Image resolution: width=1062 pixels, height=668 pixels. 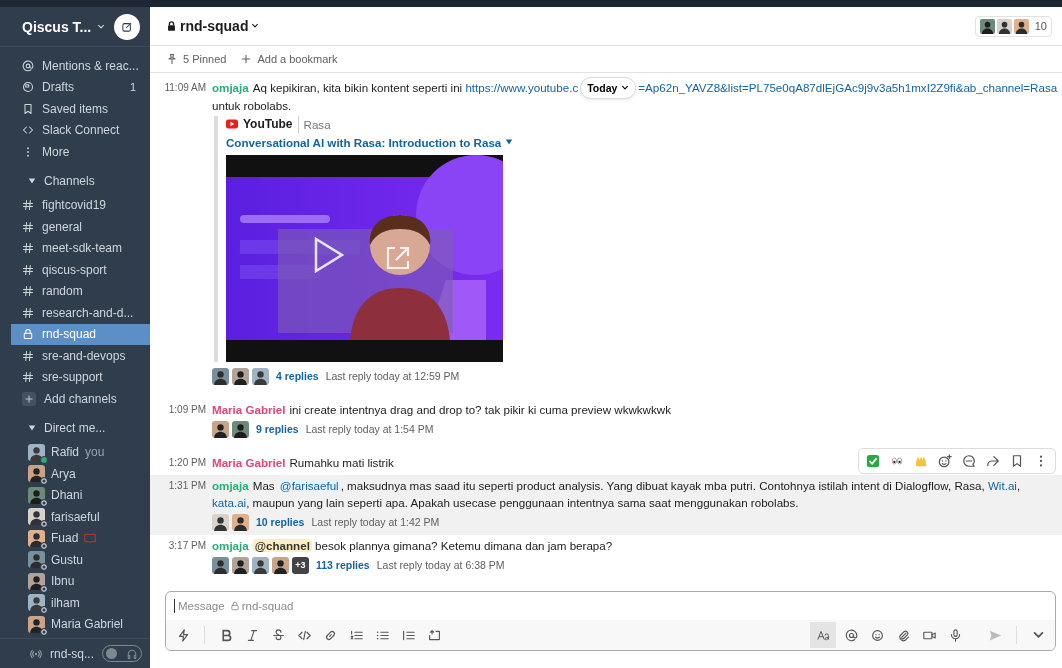 What do you see at coordinates (608, 87) in the screenshot?
I see `date-divider-button: Today` at bounding box center [608, 87].